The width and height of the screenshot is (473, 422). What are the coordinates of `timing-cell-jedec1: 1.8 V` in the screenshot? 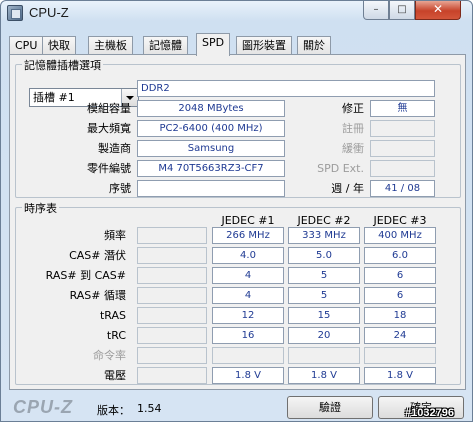 It's located at (248, 375).